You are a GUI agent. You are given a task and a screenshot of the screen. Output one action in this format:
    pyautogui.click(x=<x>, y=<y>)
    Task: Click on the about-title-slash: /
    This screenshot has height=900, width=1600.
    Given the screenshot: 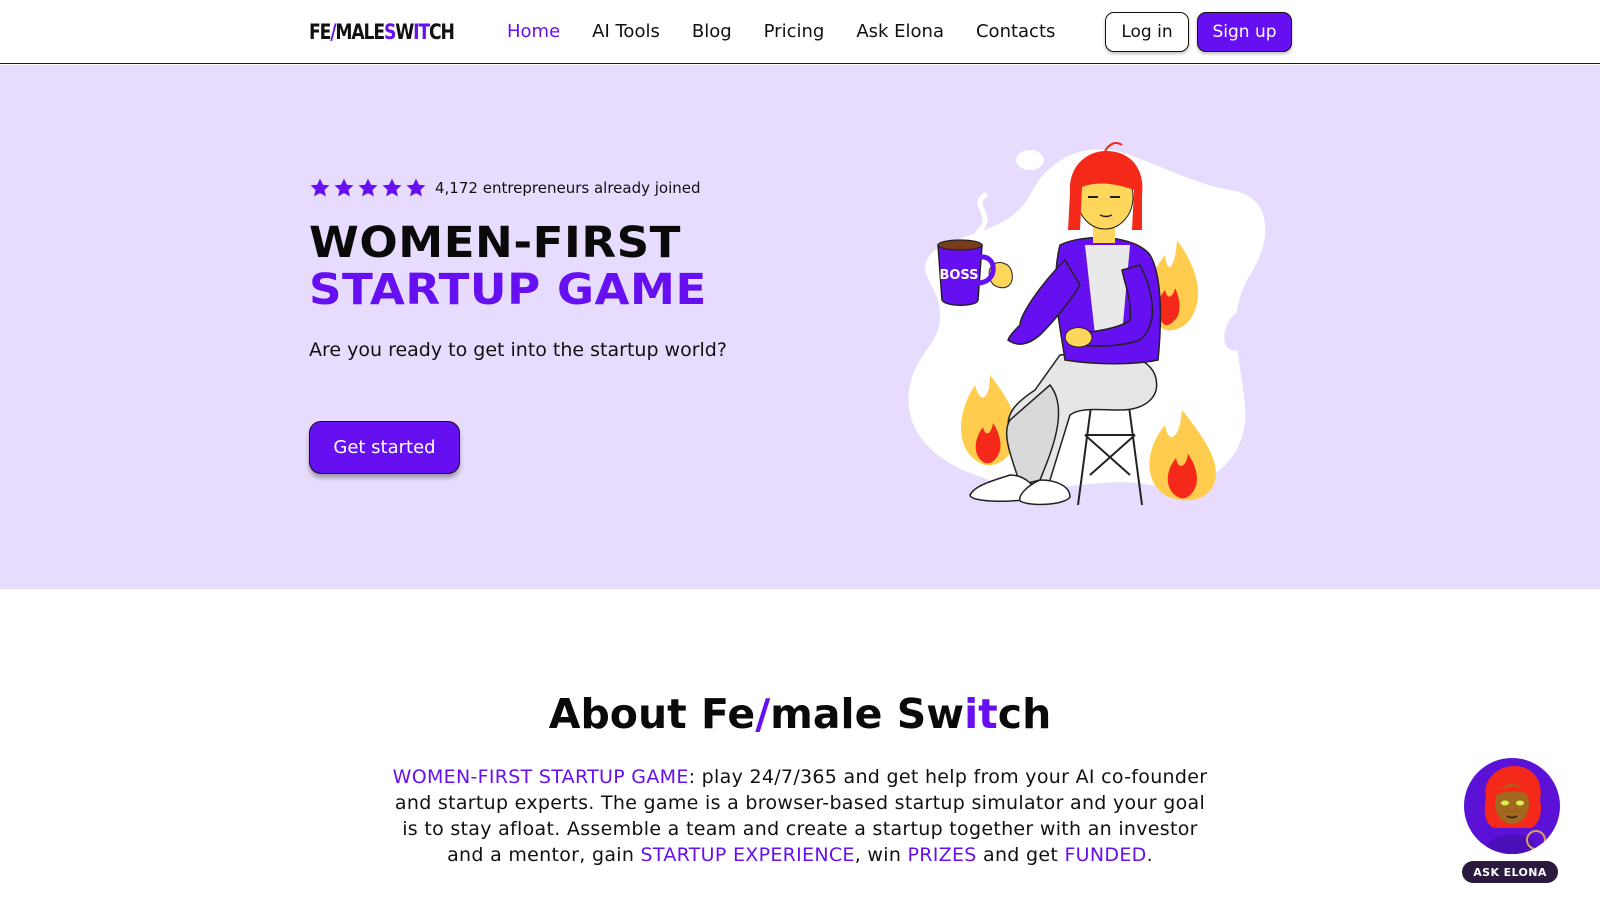 What is the action you would take?
    pyautogui.click(x=763, y=714)
    